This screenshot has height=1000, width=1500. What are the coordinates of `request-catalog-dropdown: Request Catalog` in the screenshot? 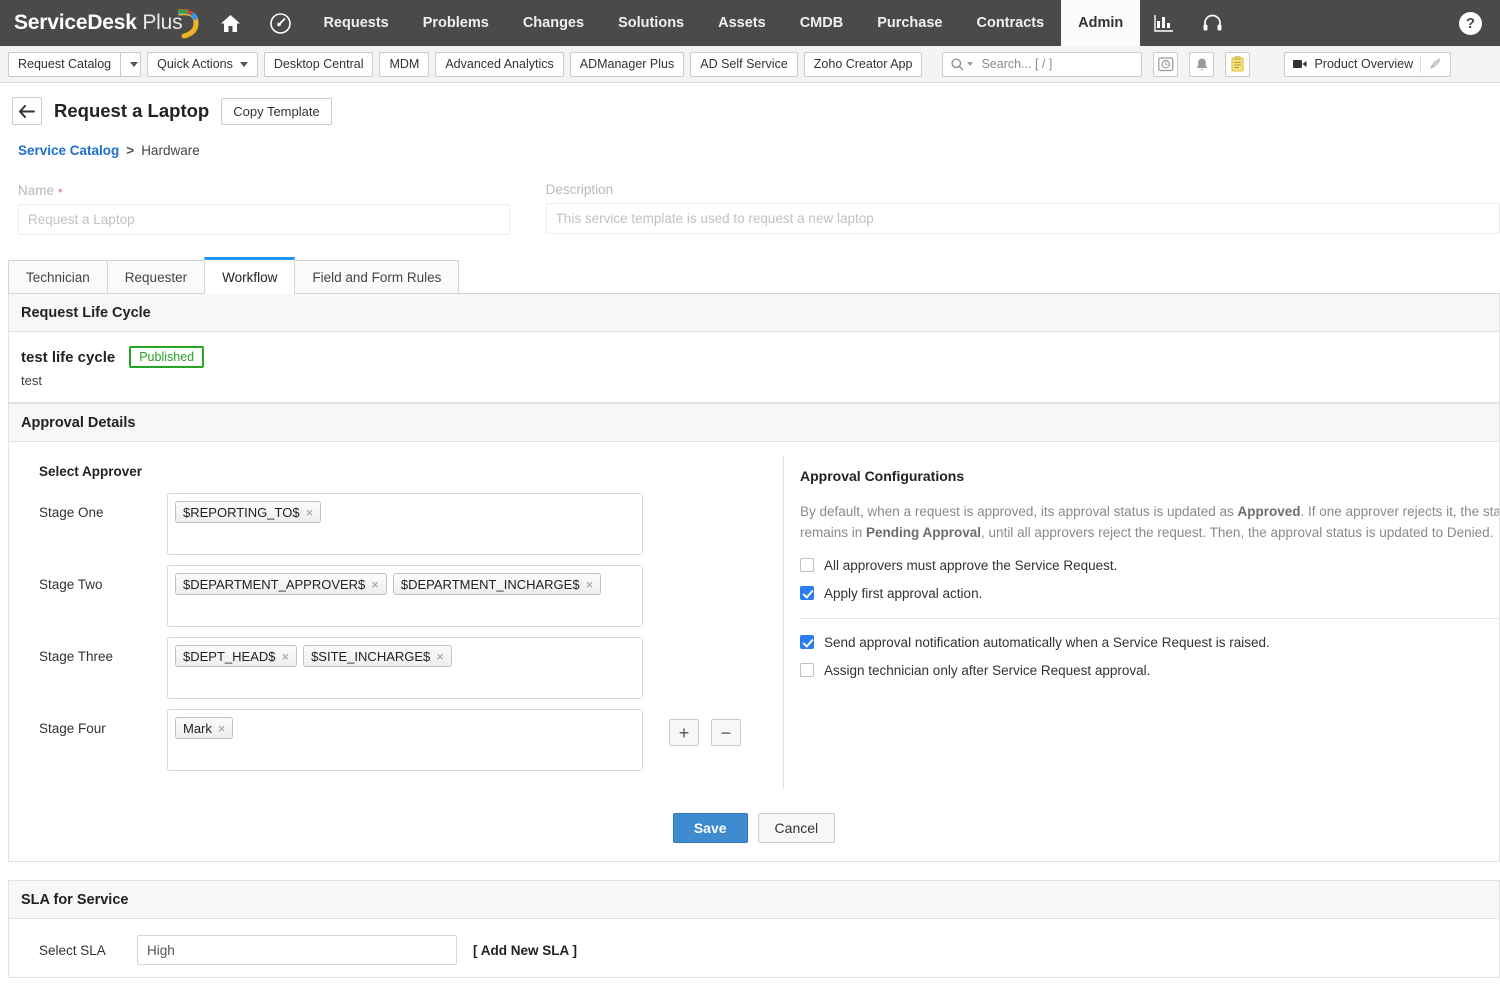 It's located at (75, 64).